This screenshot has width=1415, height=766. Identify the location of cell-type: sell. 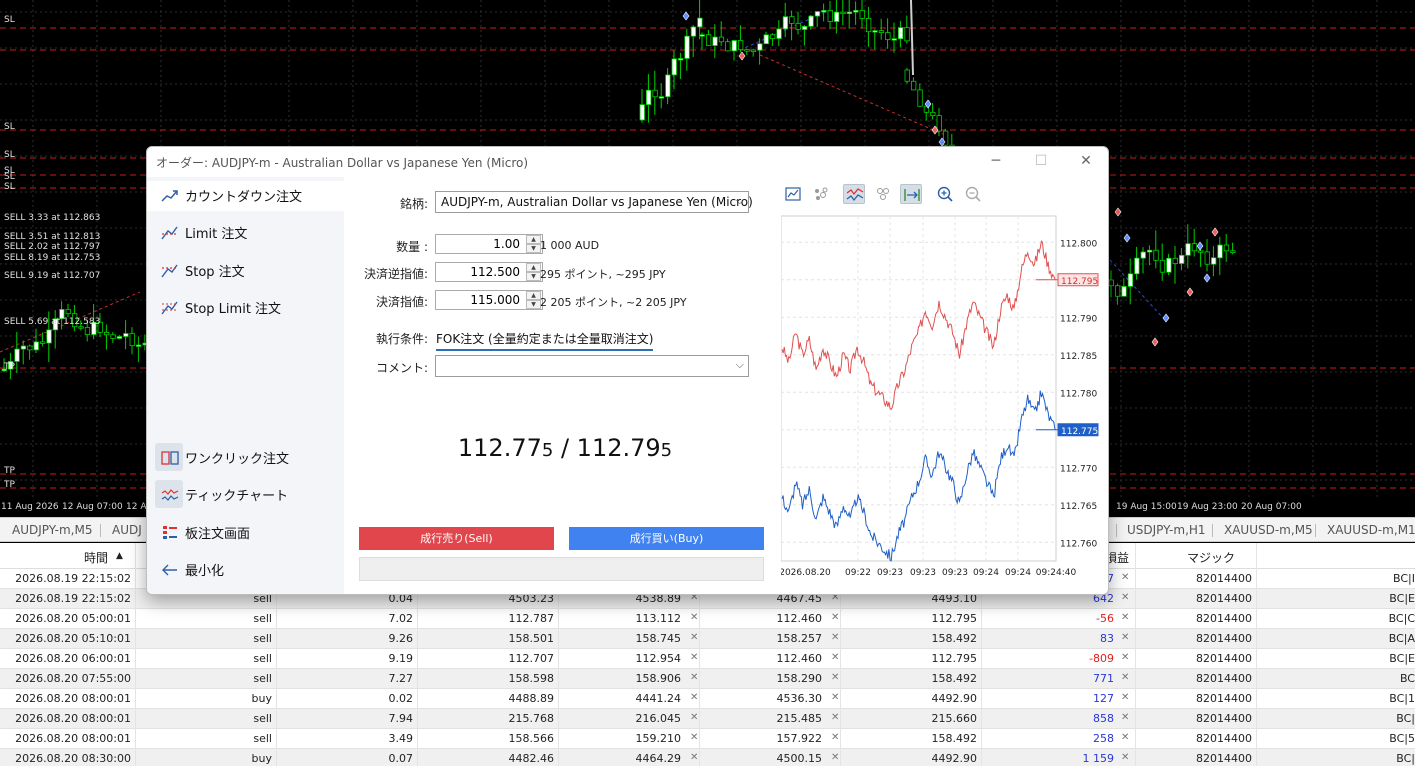
(262, 738).